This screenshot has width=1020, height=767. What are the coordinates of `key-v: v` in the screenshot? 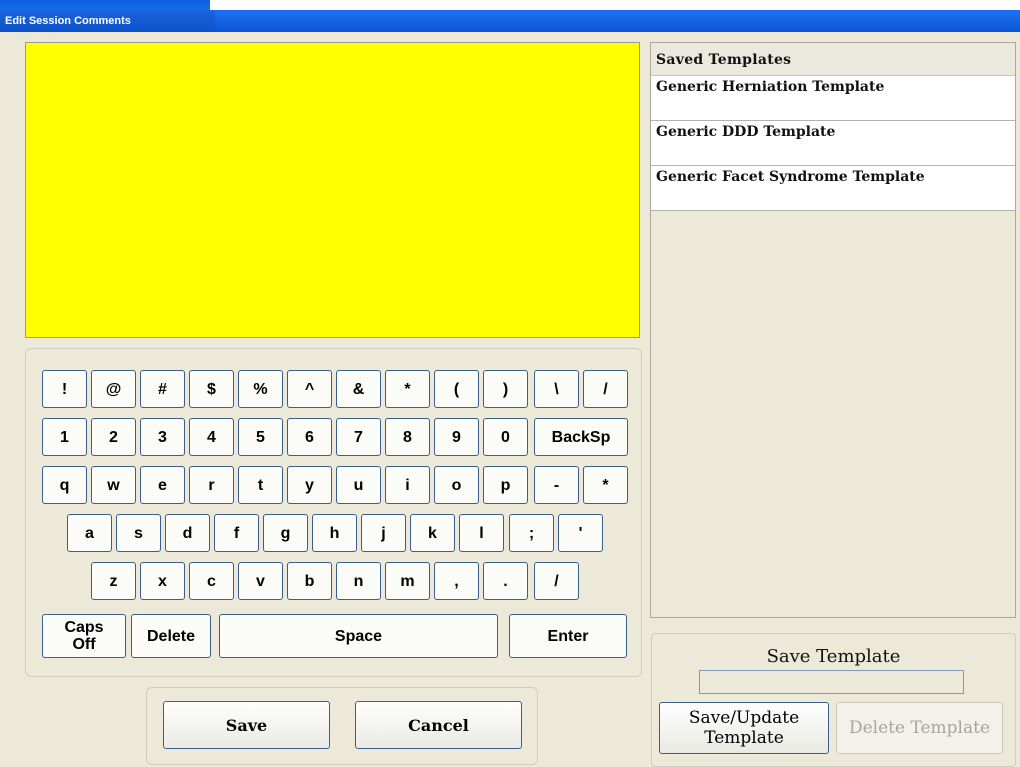 It's located at (260, 581).